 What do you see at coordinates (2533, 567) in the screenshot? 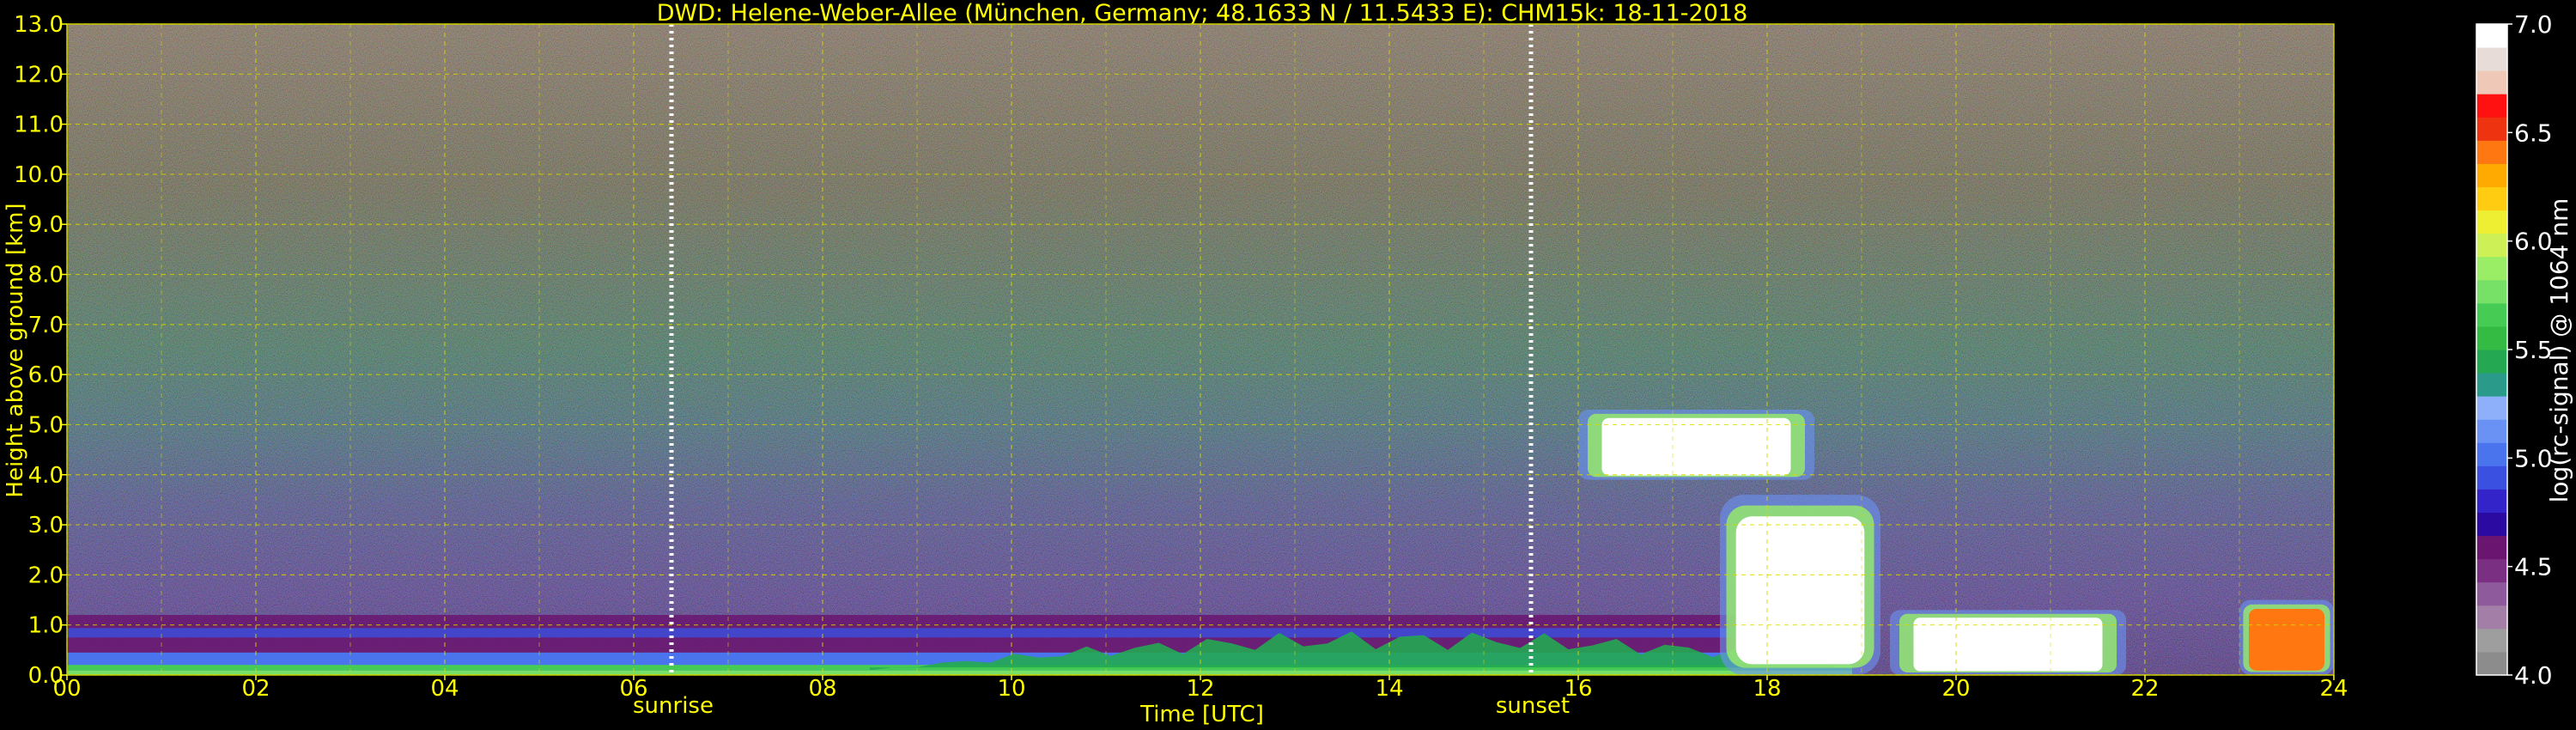
I see `colorbar-tick-label: 4.5` at bounding box center [2533, 567].